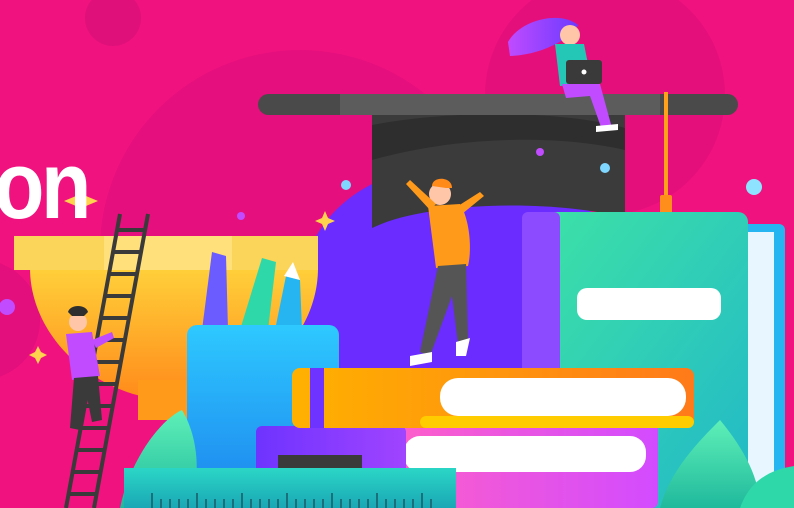 The image size is (794, 508). I want to click on hero-title: on, so click(45, 185).